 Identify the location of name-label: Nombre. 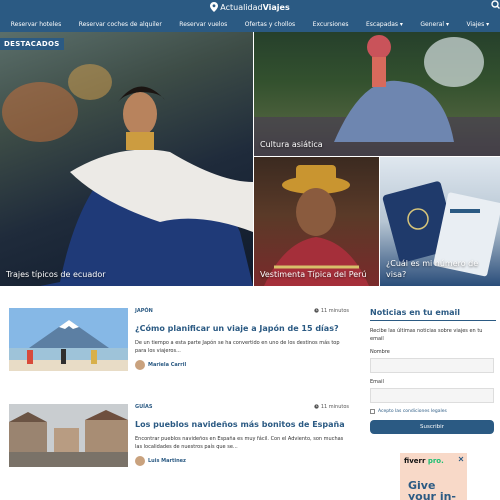
(380, 352).